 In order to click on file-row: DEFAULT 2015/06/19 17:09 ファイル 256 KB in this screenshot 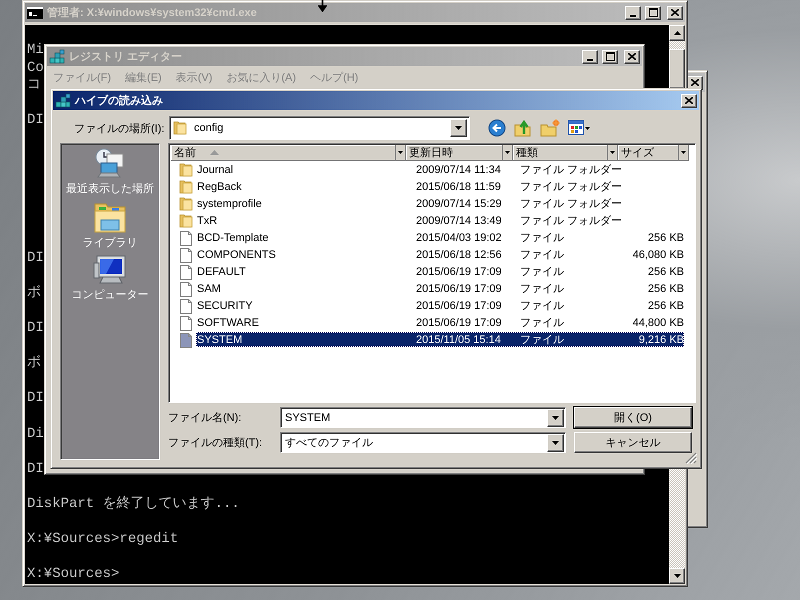, I will do `click(440, 271)`.